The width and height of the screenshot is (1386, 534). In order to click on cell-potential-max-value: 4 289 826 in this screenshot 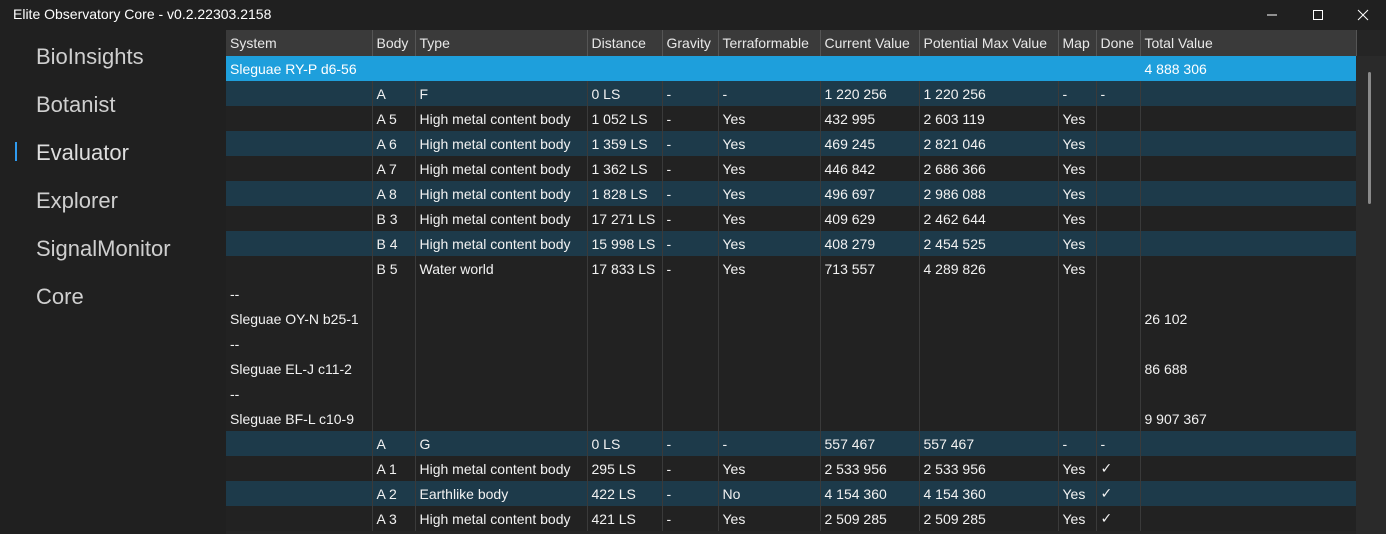, I will do `click(989, 268)`.